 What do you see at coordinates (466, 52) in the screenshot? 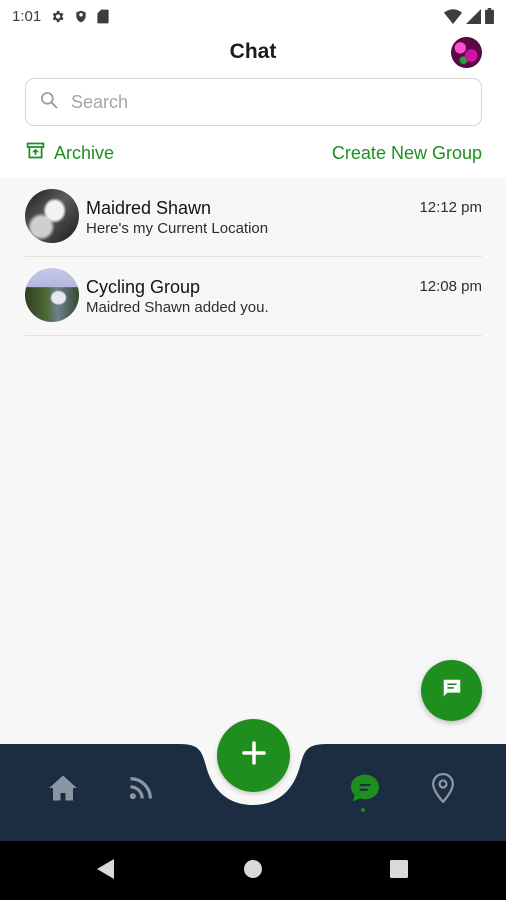
I see `profile-avatar` at bounding box center [466, 52].